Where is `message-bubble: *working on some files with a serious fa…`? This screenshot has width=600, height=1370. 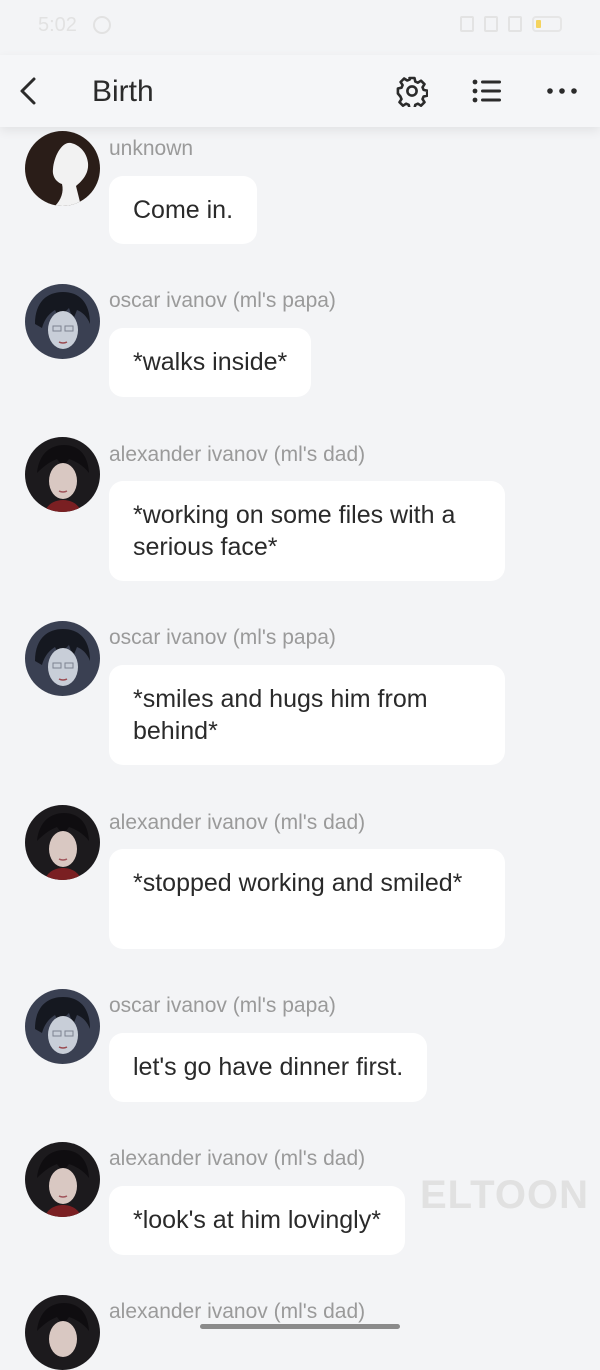
message-bubble: *working on some files with a serious fa… is located at coordinates (307, 531).